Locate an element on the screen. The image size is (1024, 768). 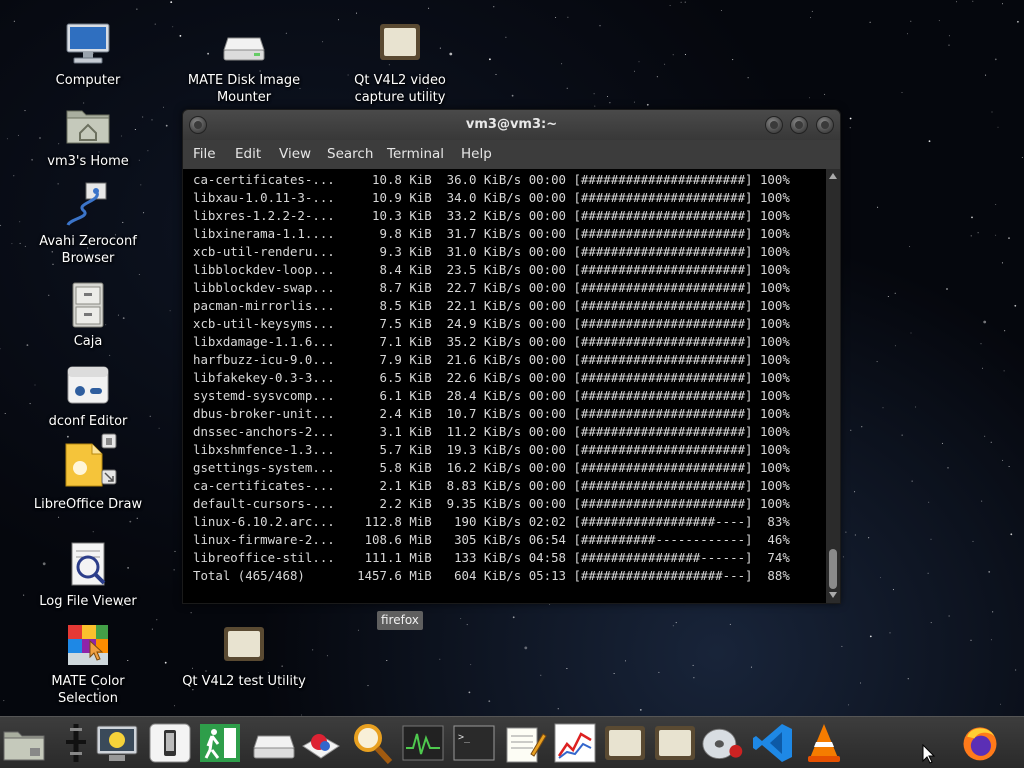
desktop-icon-libreoffice-draw: LibreOffice Draw is located at coordinates (88, 472).